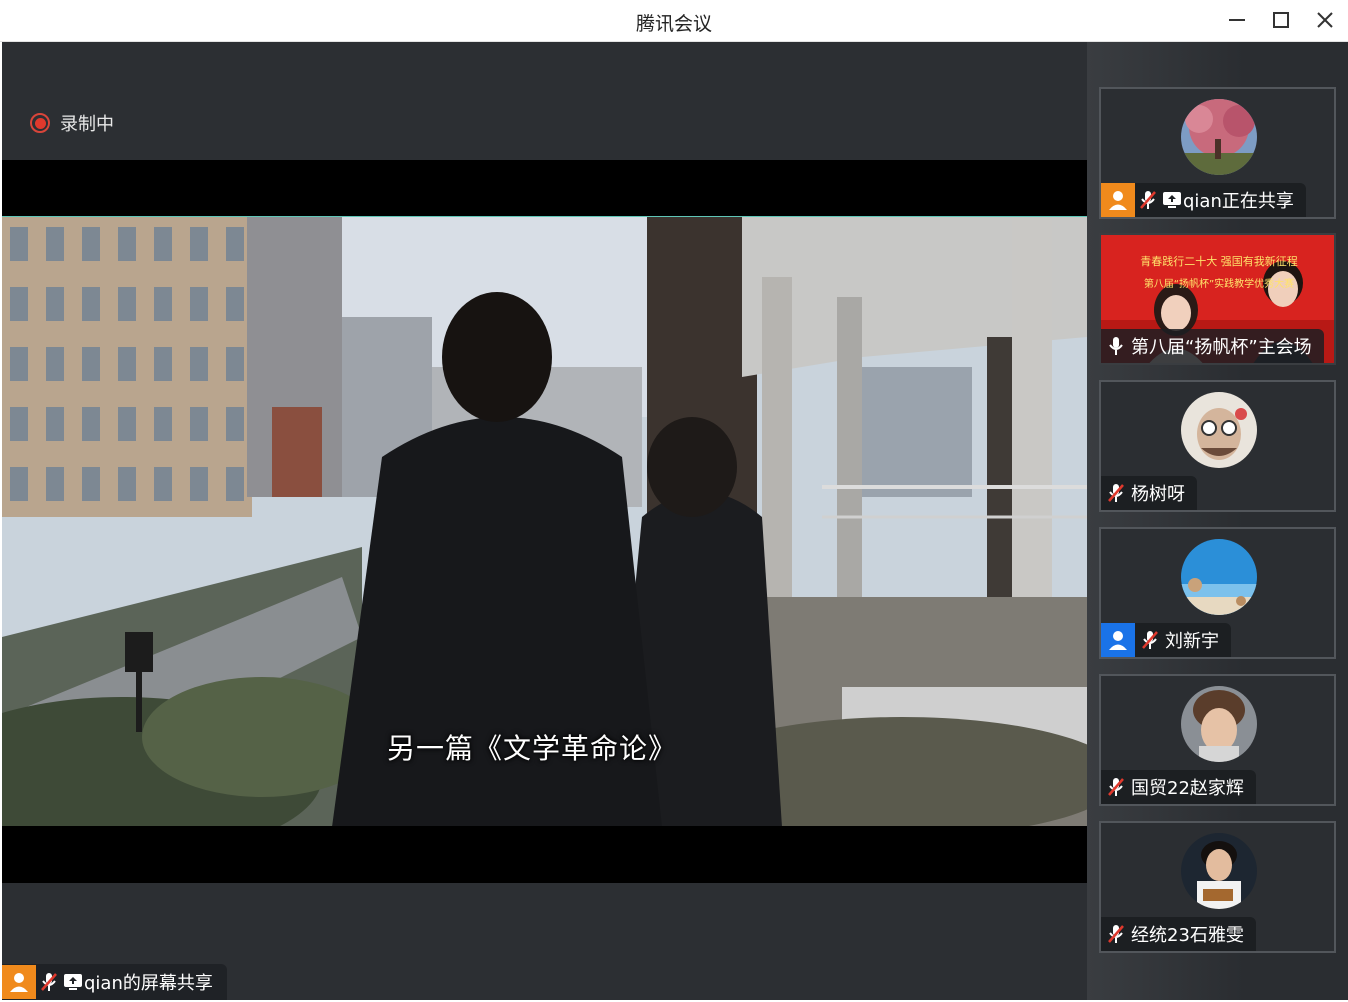 This screenshot has height=1002, width=1348. I want to click on participant-label: qian正在共享, so click(1203, 200).